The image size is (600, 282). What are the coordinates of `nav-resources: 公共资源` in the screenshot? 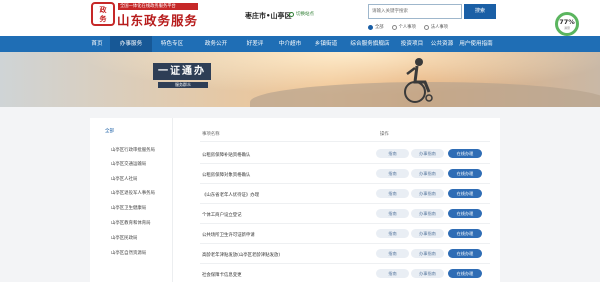 It's located at (442, 44).